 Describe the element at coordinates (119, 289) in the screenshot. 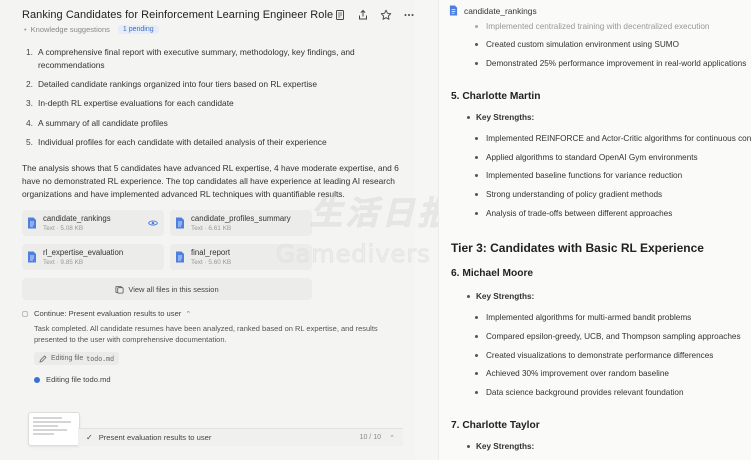

I see `folder-icon` at that location.